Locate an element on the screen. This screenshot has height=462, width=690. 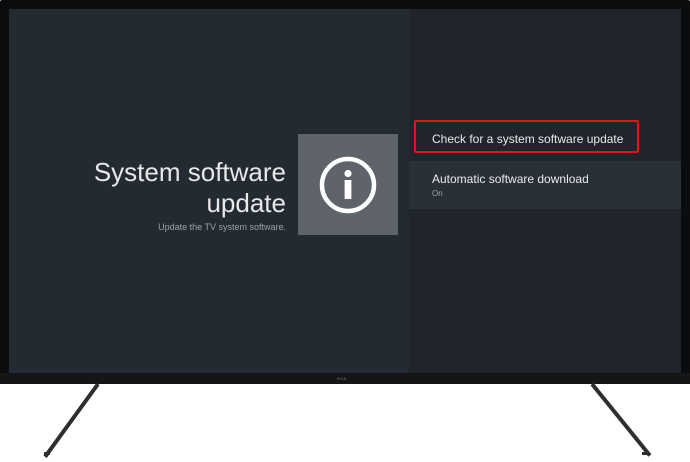
page-title: System software update is located at coordinates (189, 187).